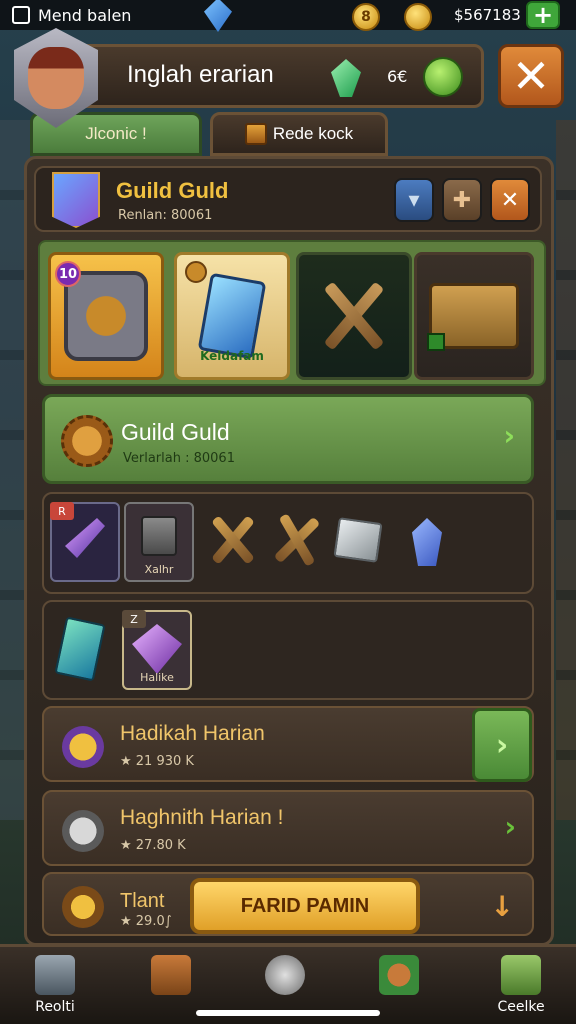 The width and height of the screenshot is (576, 1024). I want to click on anvil-icon, so click(159, 536).